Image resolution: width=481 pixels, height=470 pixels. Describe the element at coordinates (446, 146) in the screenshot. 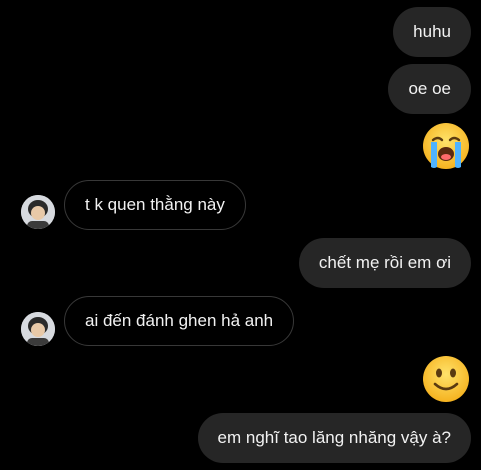

I see `loudly-crying-face-icon` at that location.